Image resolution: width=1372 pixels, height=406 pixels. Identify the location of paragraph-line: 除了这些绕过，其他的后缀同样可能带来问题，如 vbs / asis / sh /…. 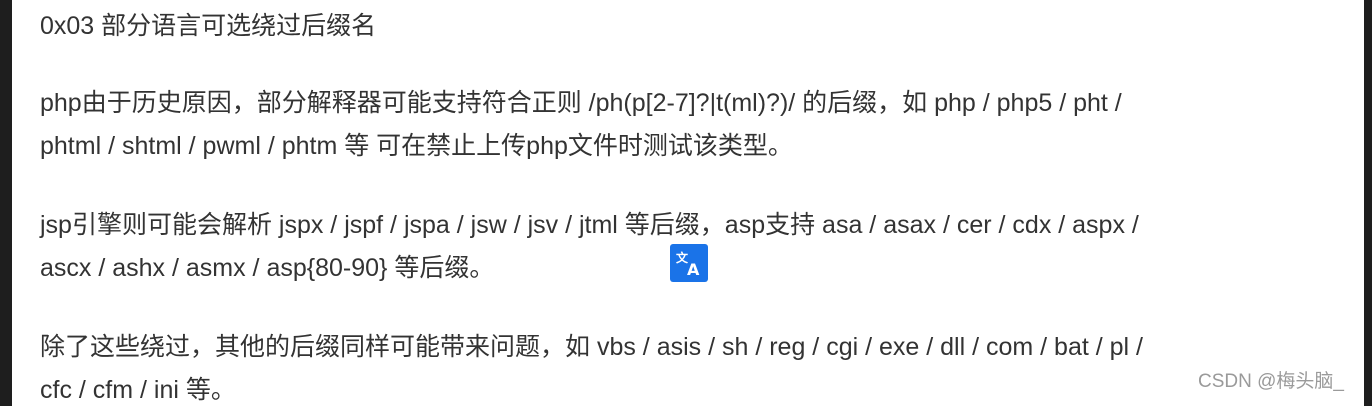
(591, 347).